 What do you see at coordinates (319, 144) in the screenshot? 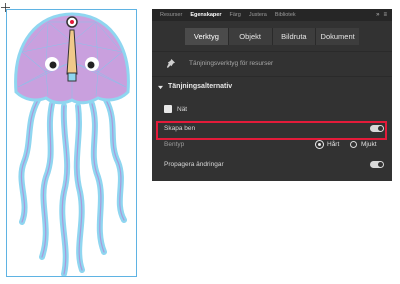
I see `bone-type-hard-radio` at bounding box center [319, 144].